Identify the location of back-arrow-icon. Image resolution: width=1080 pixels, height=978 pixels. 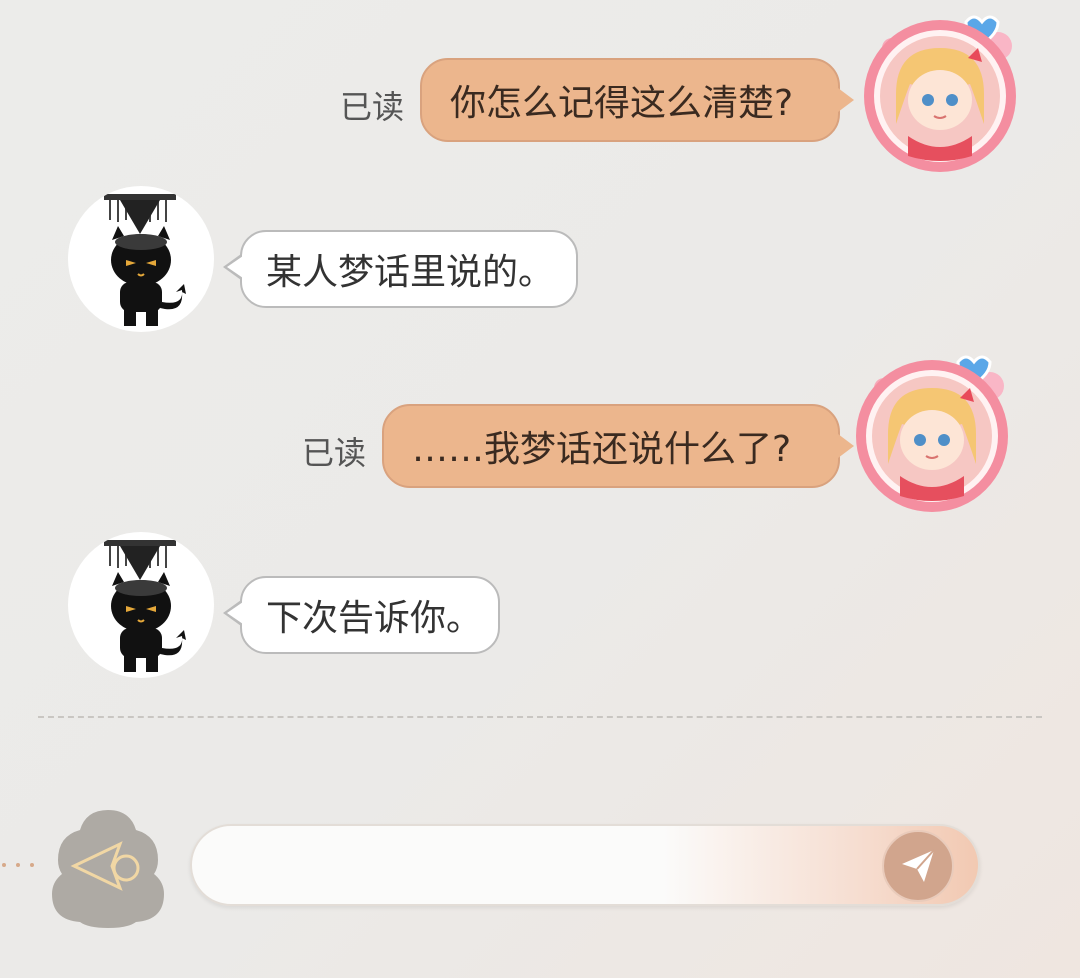
(108, 869).